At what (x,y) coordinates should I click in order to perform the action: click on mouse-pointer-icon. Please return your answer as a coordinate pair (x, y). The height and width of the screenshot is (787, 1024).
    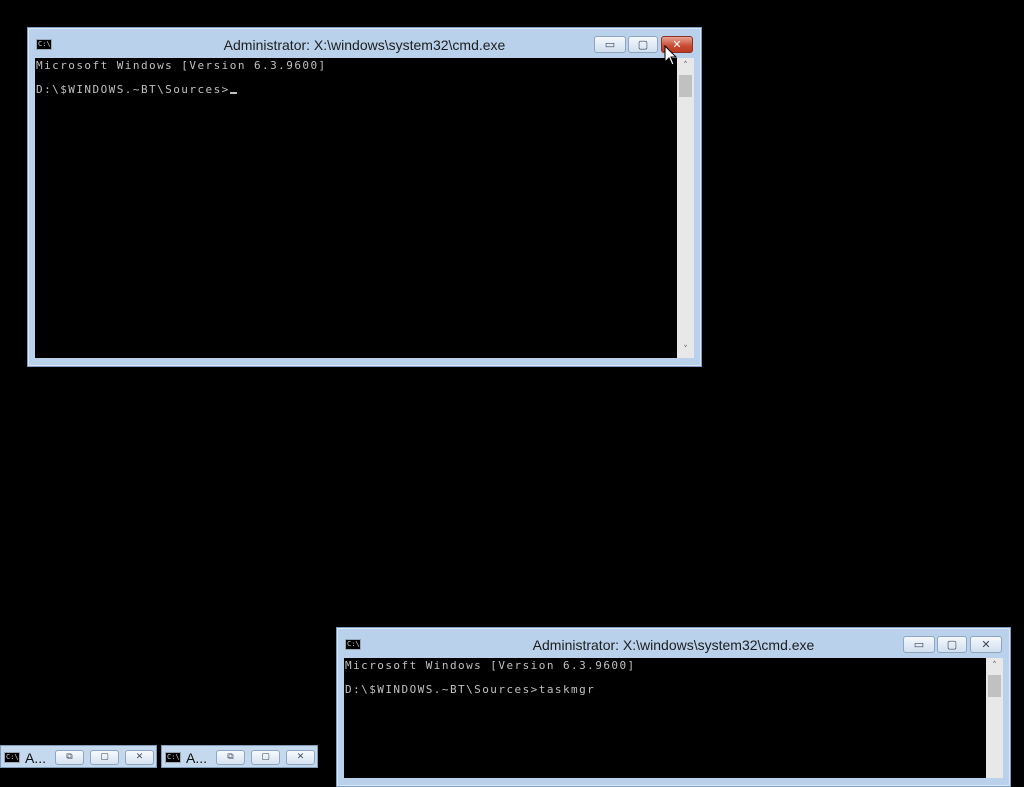
    Looking at the image, I should click on (671, 55).